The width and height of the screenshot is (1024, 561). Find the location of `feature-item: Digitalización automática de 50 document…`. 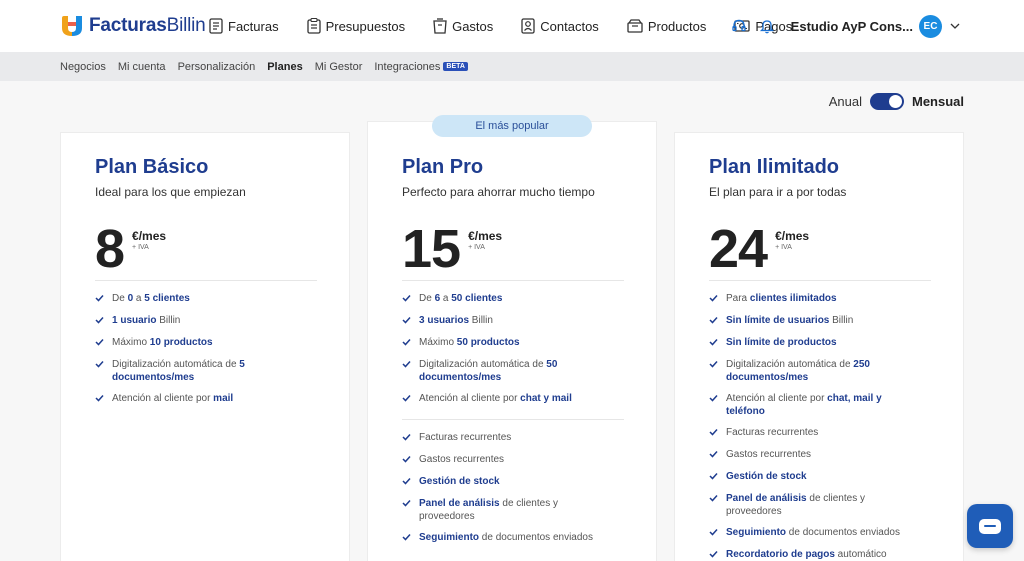

feature-item: Digitalización automática de 50 document… is located at coordinates (513, 371).